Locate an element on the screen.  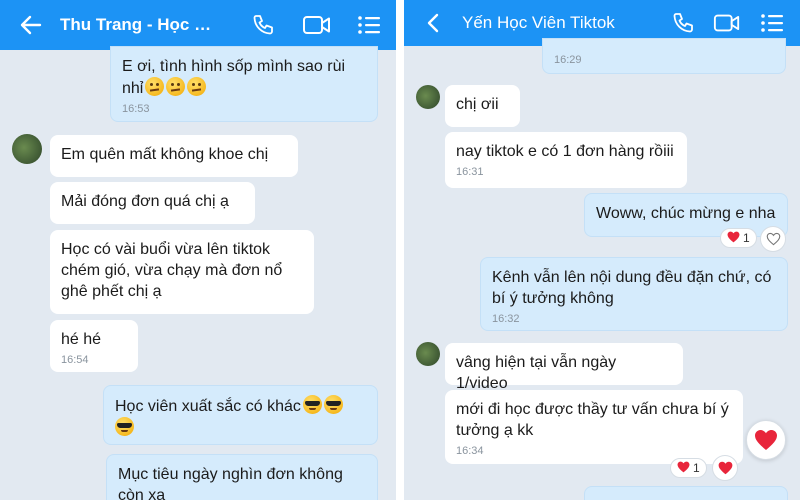
message-bubble-outgoing: 16:29 is located at coordinates (664, 56).